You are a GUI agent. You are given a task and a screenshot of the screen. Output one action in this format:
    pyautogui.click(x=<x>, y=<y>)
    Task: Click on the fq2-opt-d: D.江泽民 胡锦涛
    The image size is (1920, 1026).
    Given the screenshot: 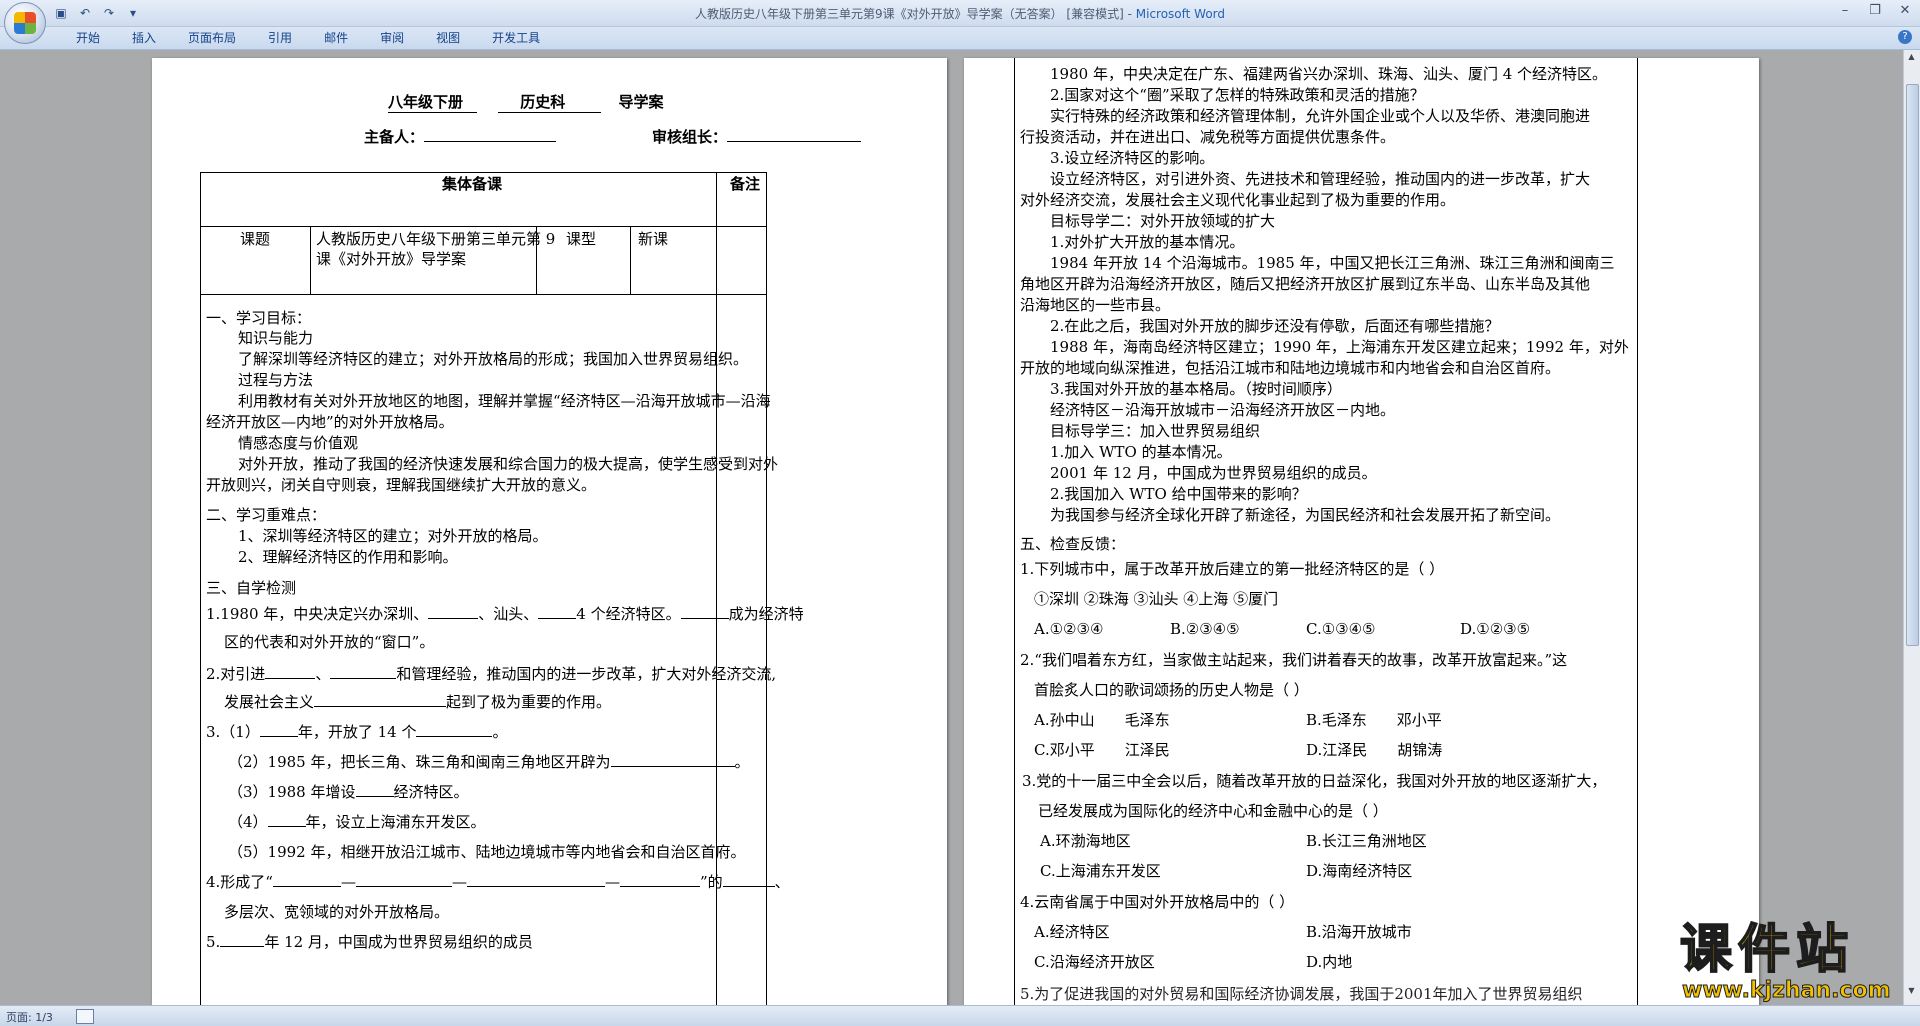 What is the action you would take?
    pyautogui.click(x=1374, y=750)
    